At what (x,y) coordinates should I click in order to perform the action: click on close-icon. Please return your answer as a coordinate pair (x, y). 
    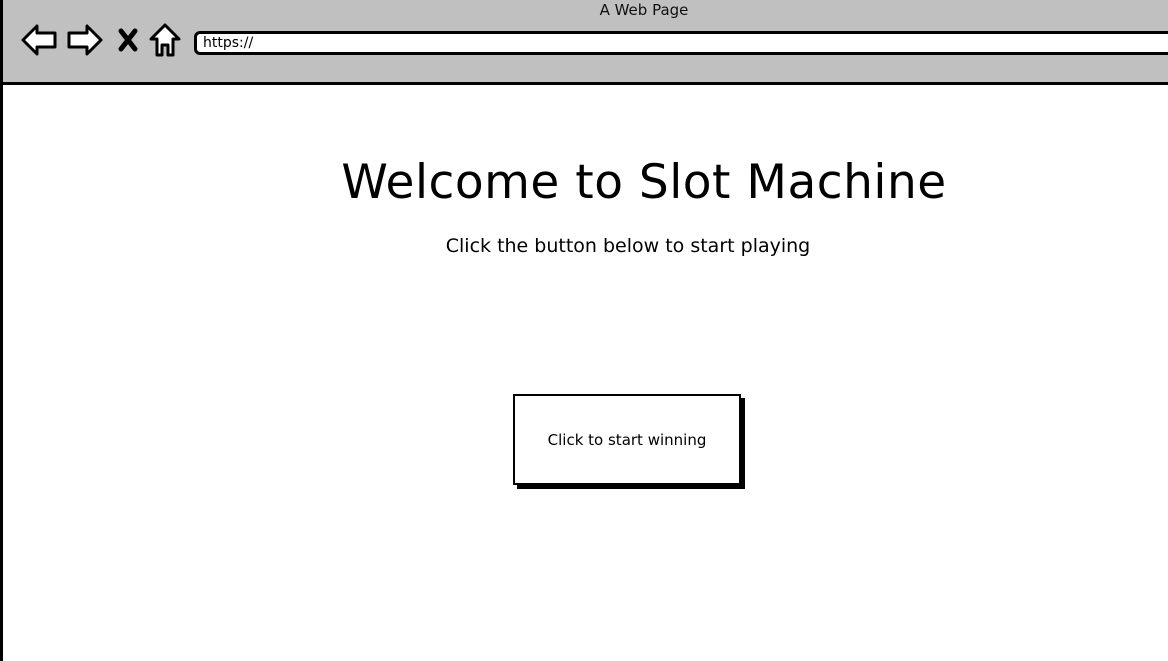
    Looking at the image, I should click on (128, 40).